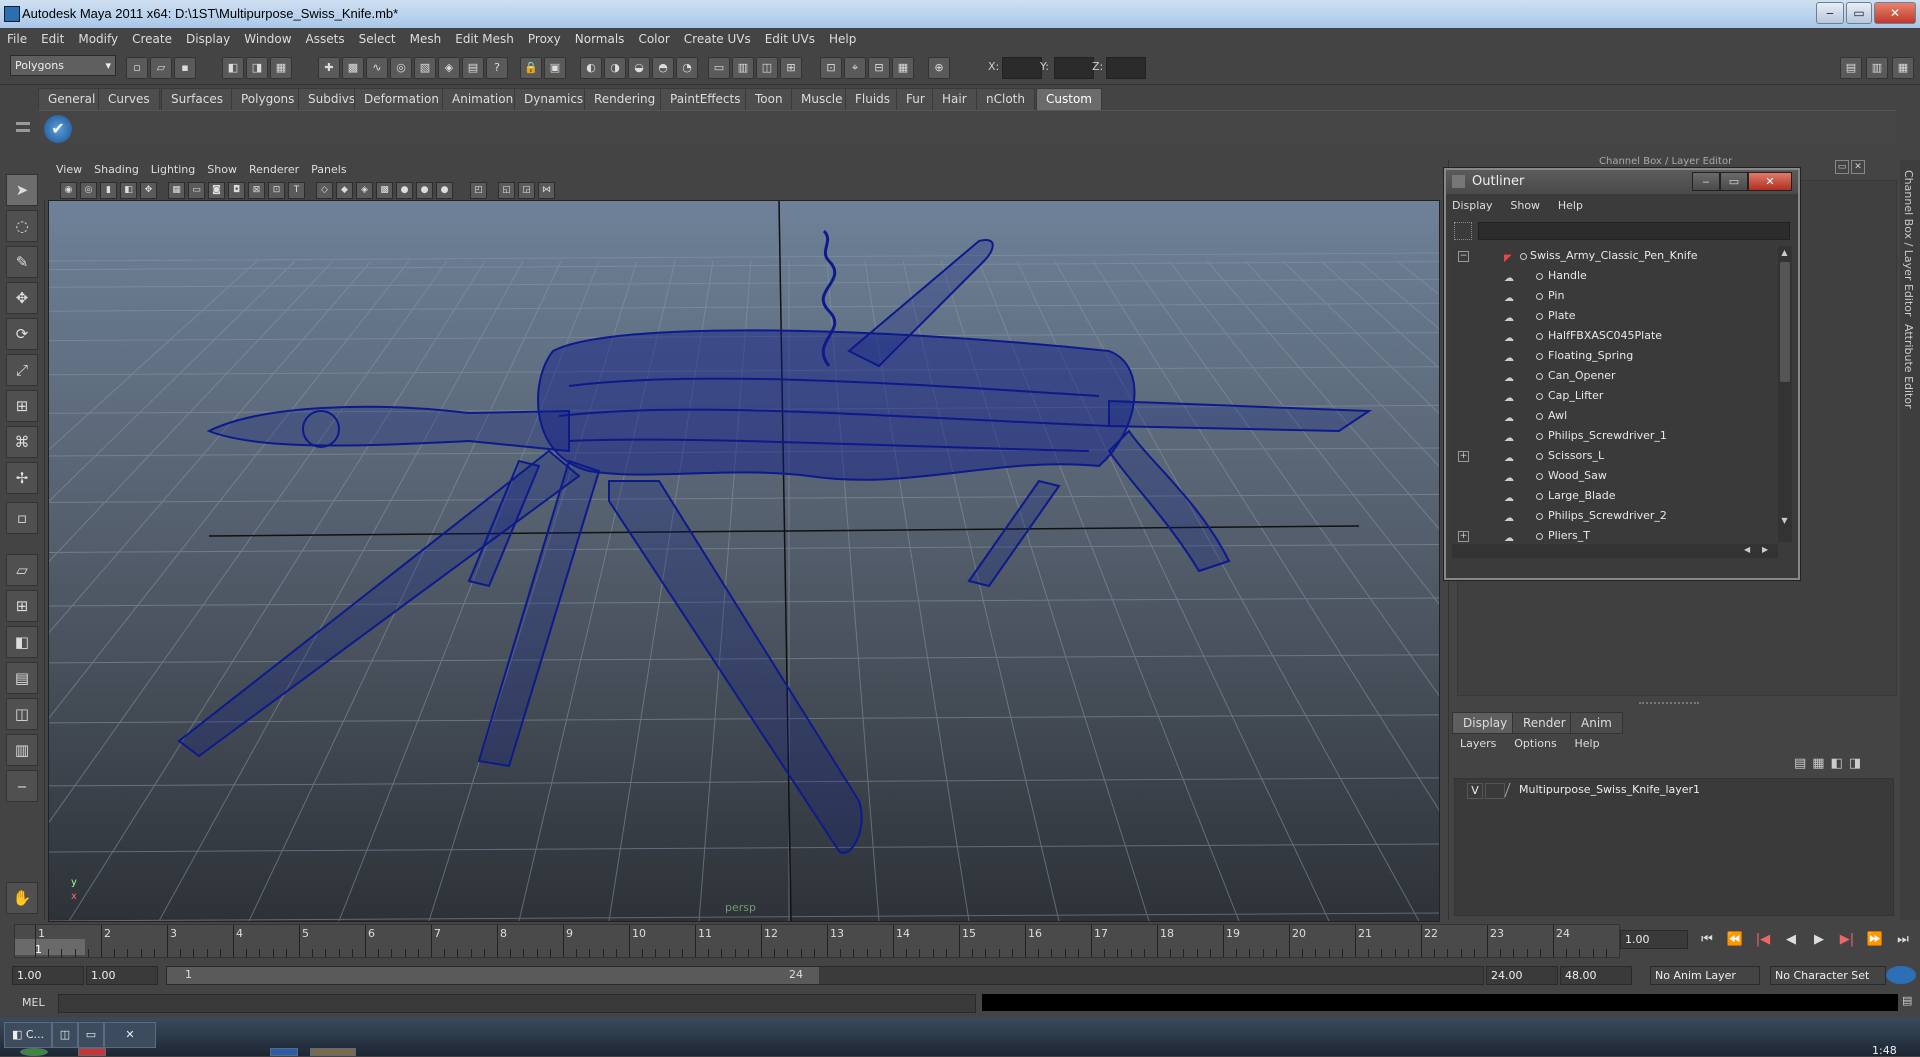 The image size is (1920, 1057). What do you see at coordinates (1596, 723) in the screenshot?
I see `layer-tab-anim: Anim` at bounding box center [1596, 723].